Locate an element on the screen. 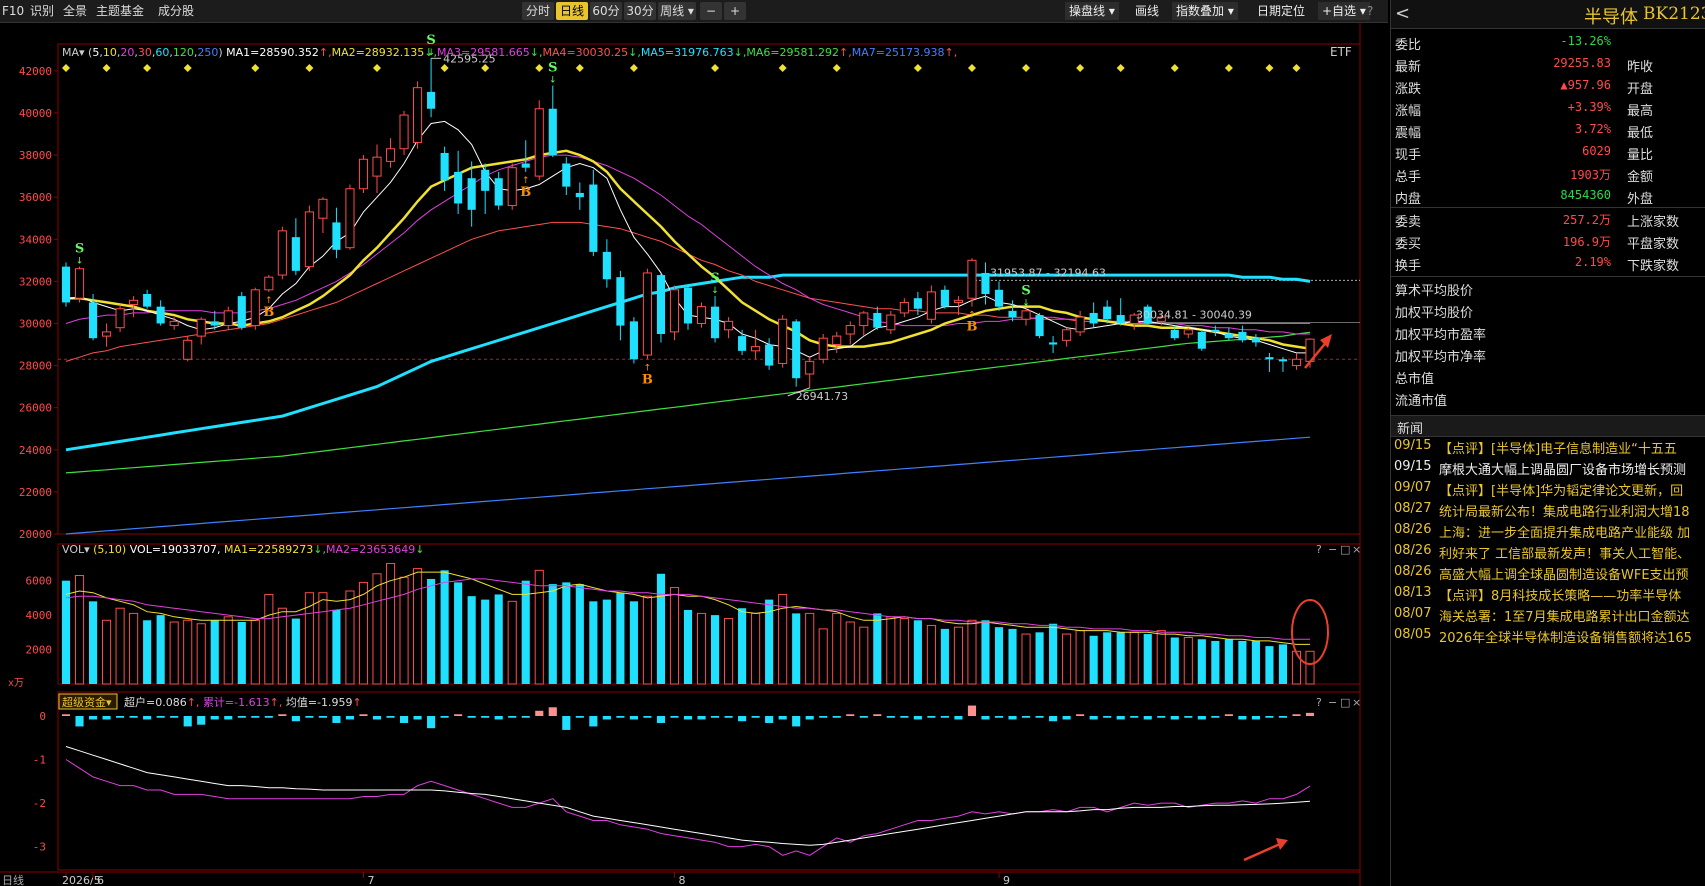  news-header: 新闻 is located at coordinates (1548, 426).